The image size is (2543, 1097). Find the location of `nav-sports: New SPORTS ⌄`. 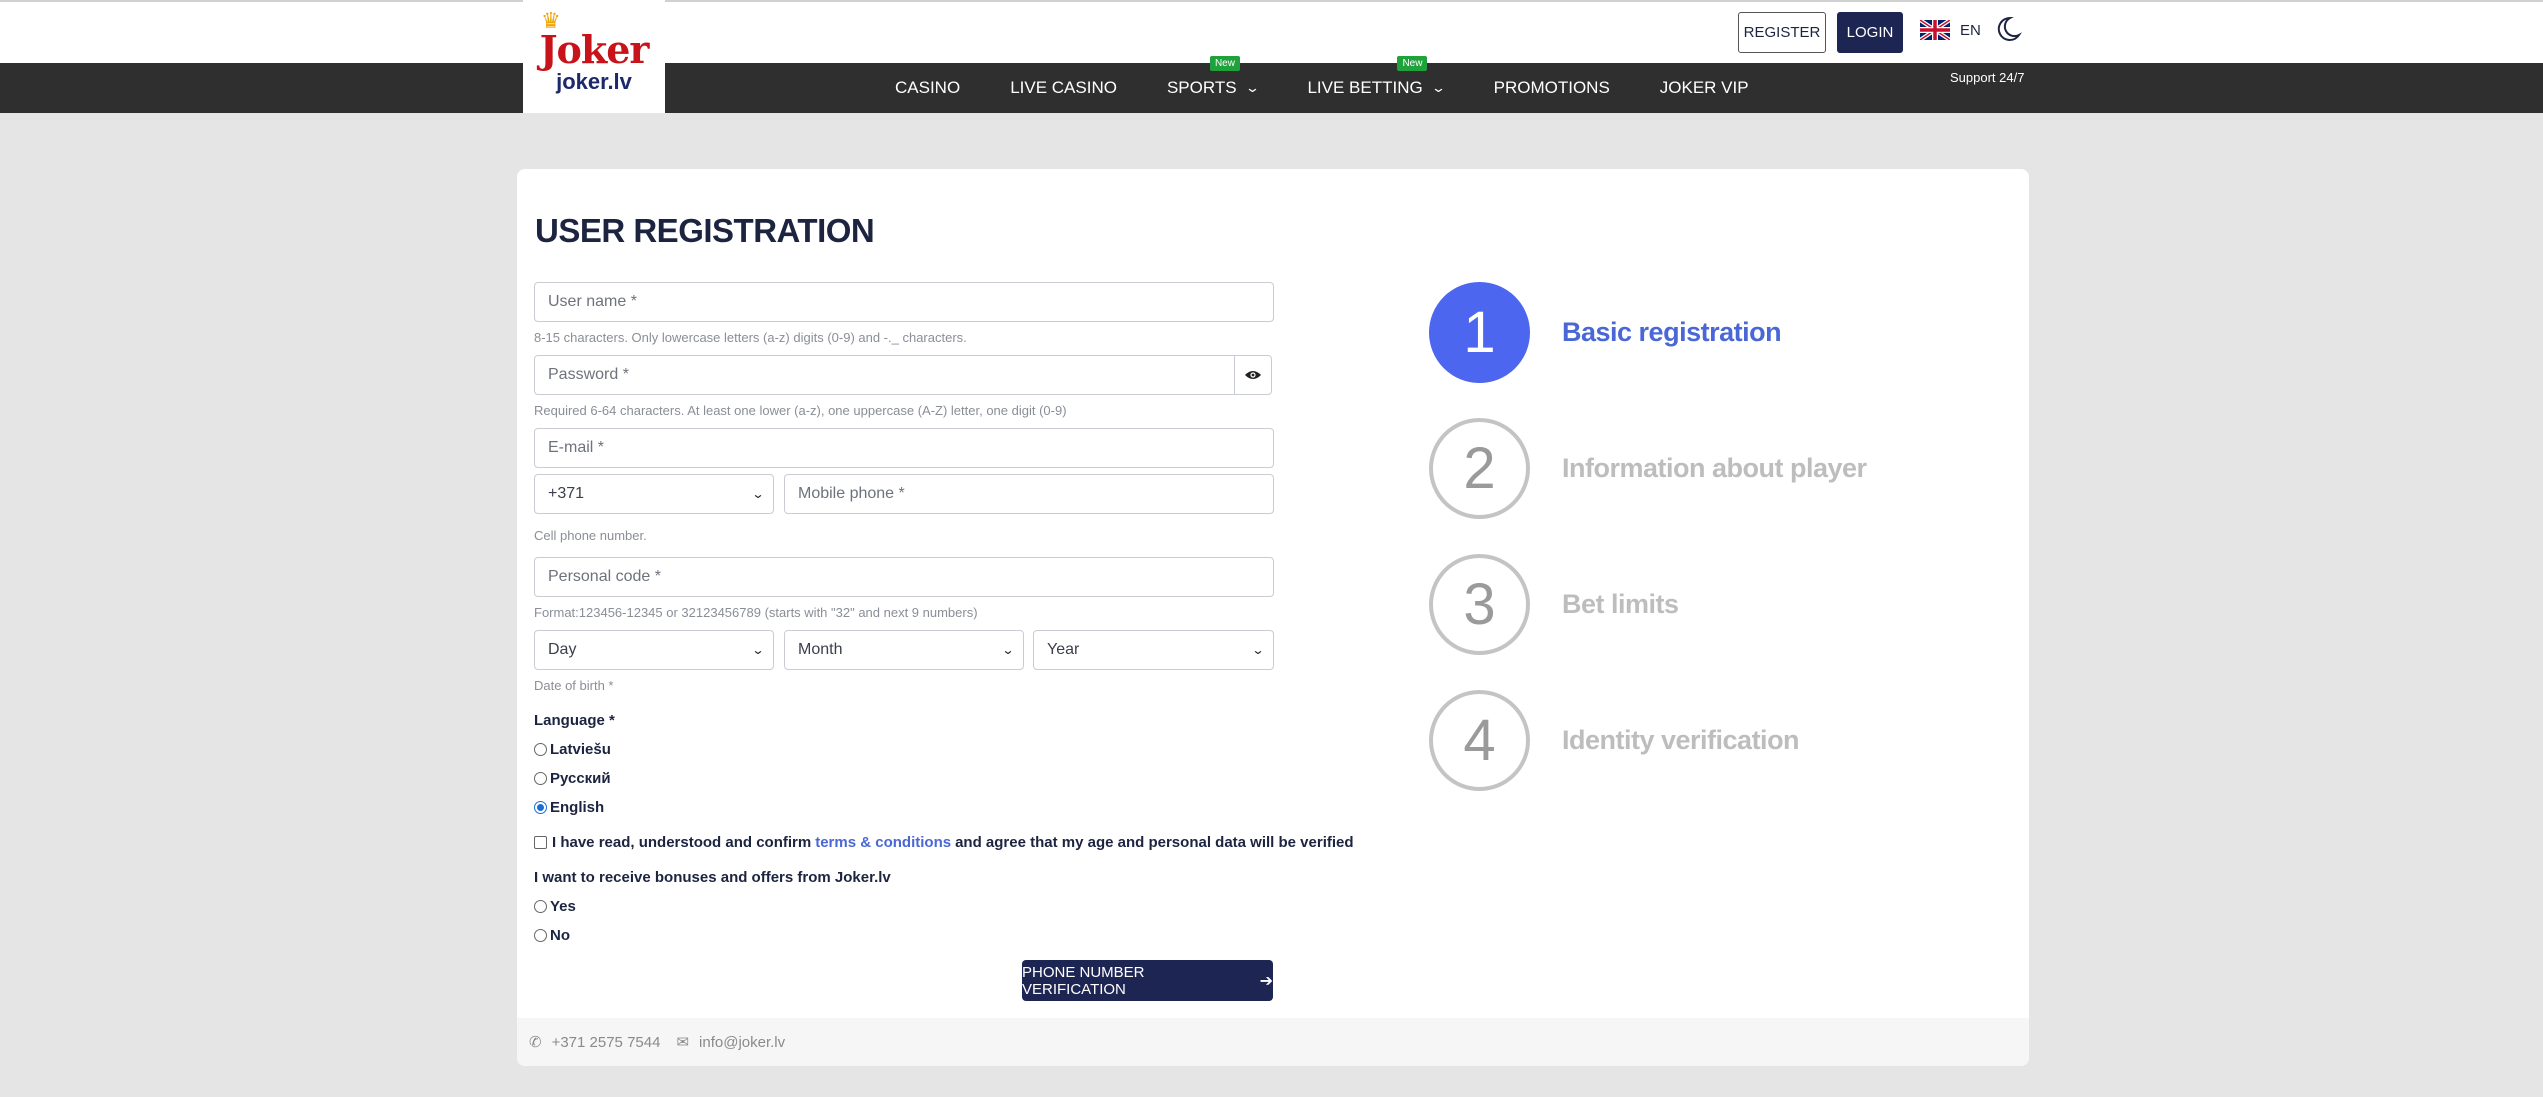

nav-sports: New SPORTS ⌄ is located at coordinates (1212, 84).